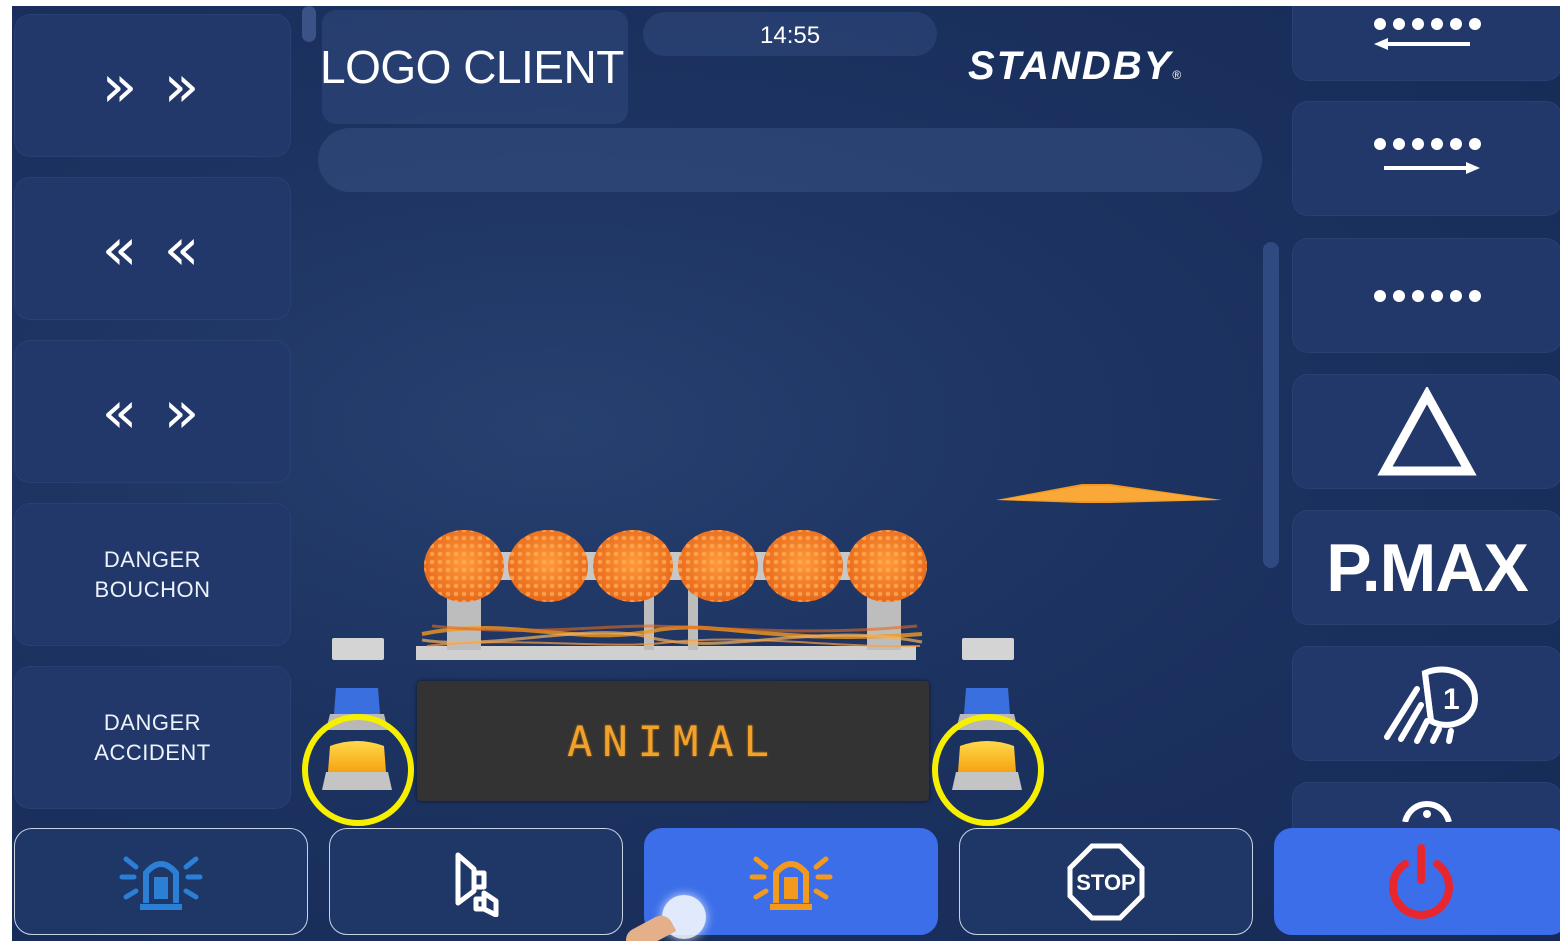 The image size is (1560, 941). Describe the element at coordinates (1451, 699) in the screenshot. I see `svg-text: 1` at that location.